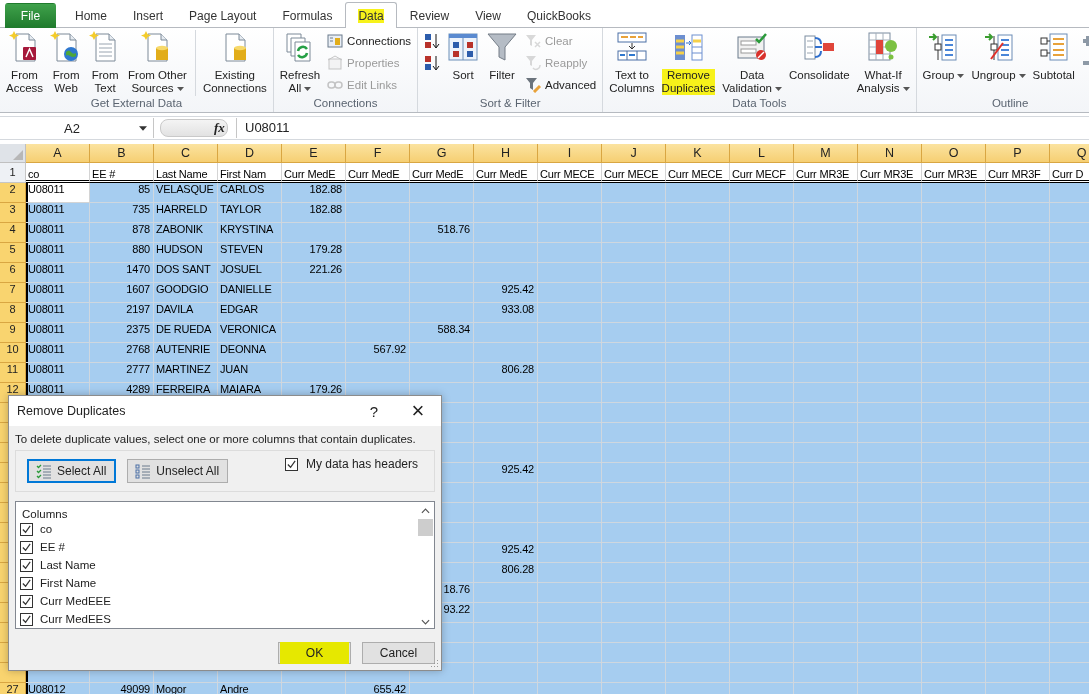 The image size is (1089, 694). Describe the element at coordinates (300, 62) in the screenshot. I see `ribbon-button: Refresh All` at that location.